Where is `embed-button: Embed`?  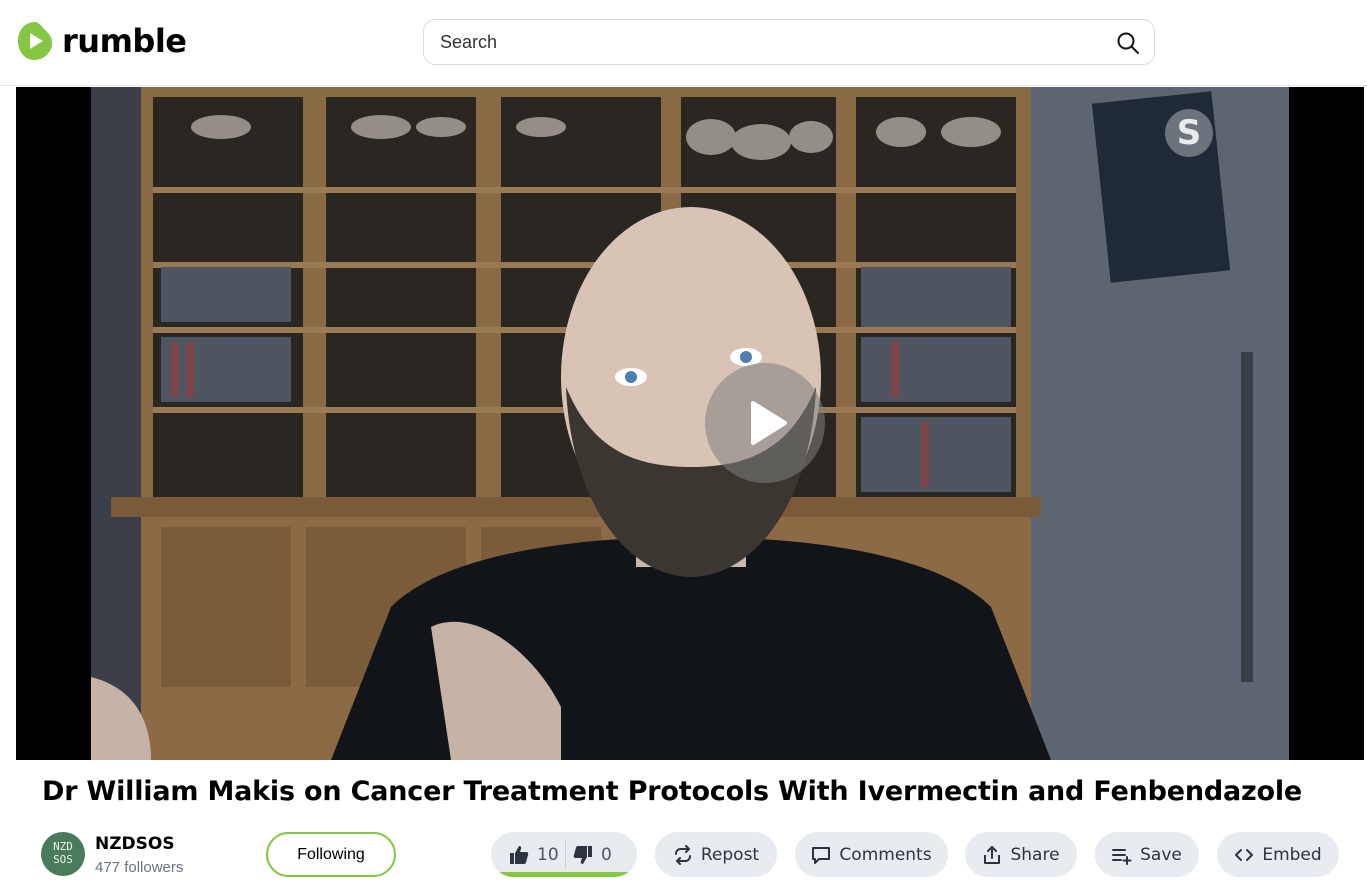 embed-button: Embed is located at coordinates (1278, 854).